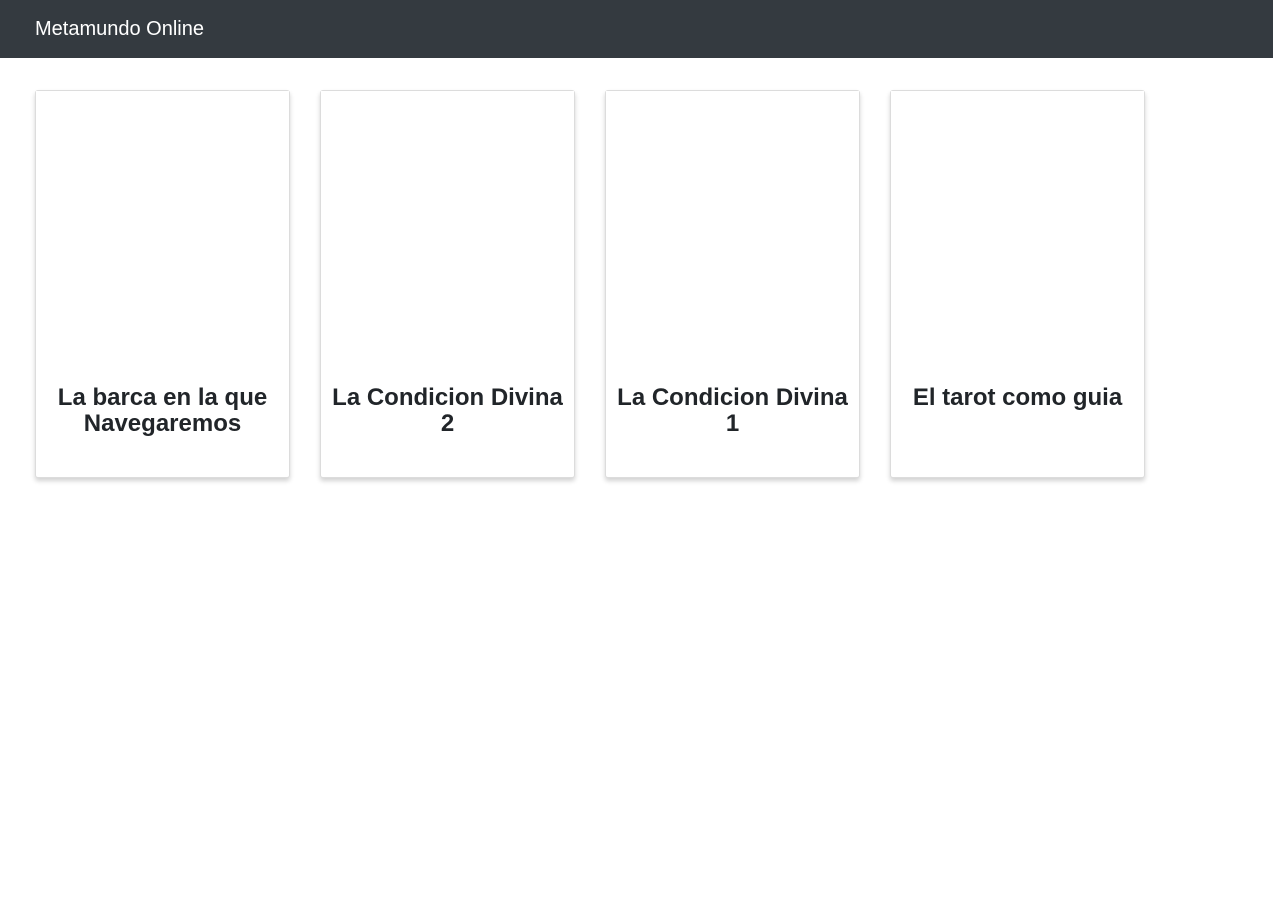 The height and width of the screenshot is (903, 1273). What do you see at coordinates (162, 410) in the screenshot?
I see `card-title: La barca en la que Navegaremos` at bounding box center [162, 410].